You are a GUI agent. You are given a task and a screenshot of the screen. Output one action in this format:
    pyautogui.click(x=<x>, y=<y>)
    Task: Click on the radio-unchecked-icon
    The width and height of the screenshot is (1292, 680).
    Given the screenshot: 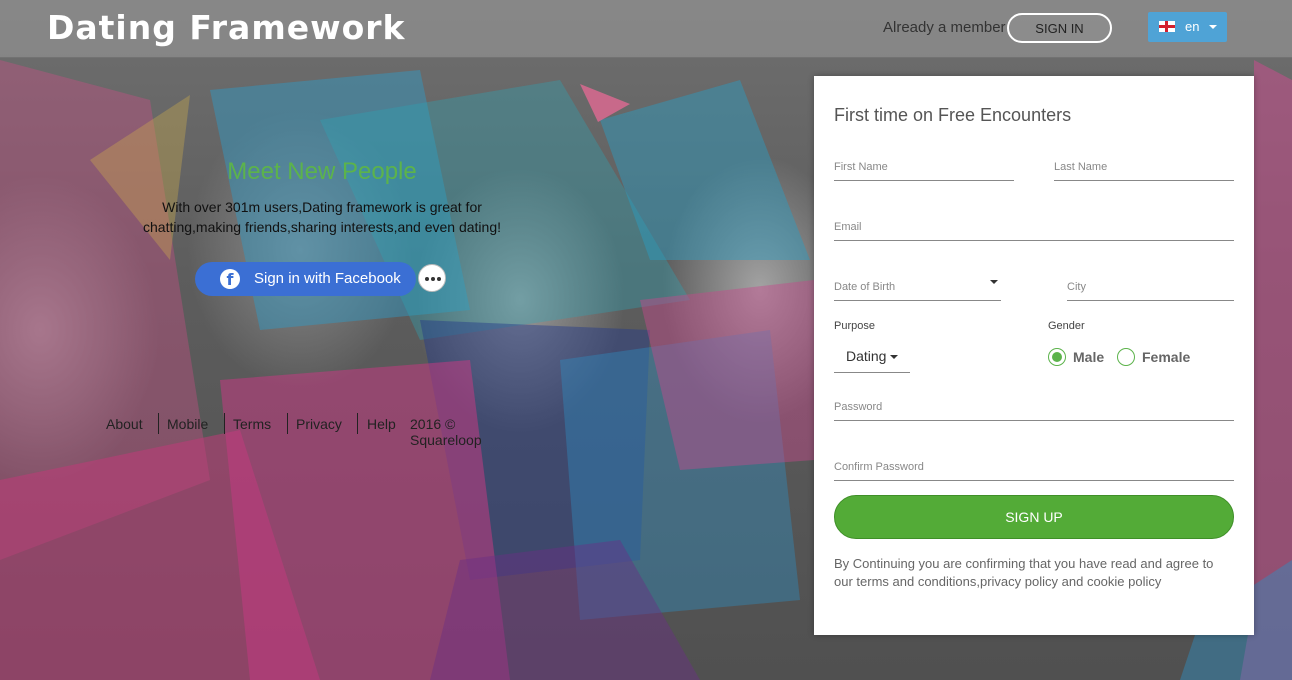 What is the action you would take?
    pyautogui.click(x=1126, y=357)
    